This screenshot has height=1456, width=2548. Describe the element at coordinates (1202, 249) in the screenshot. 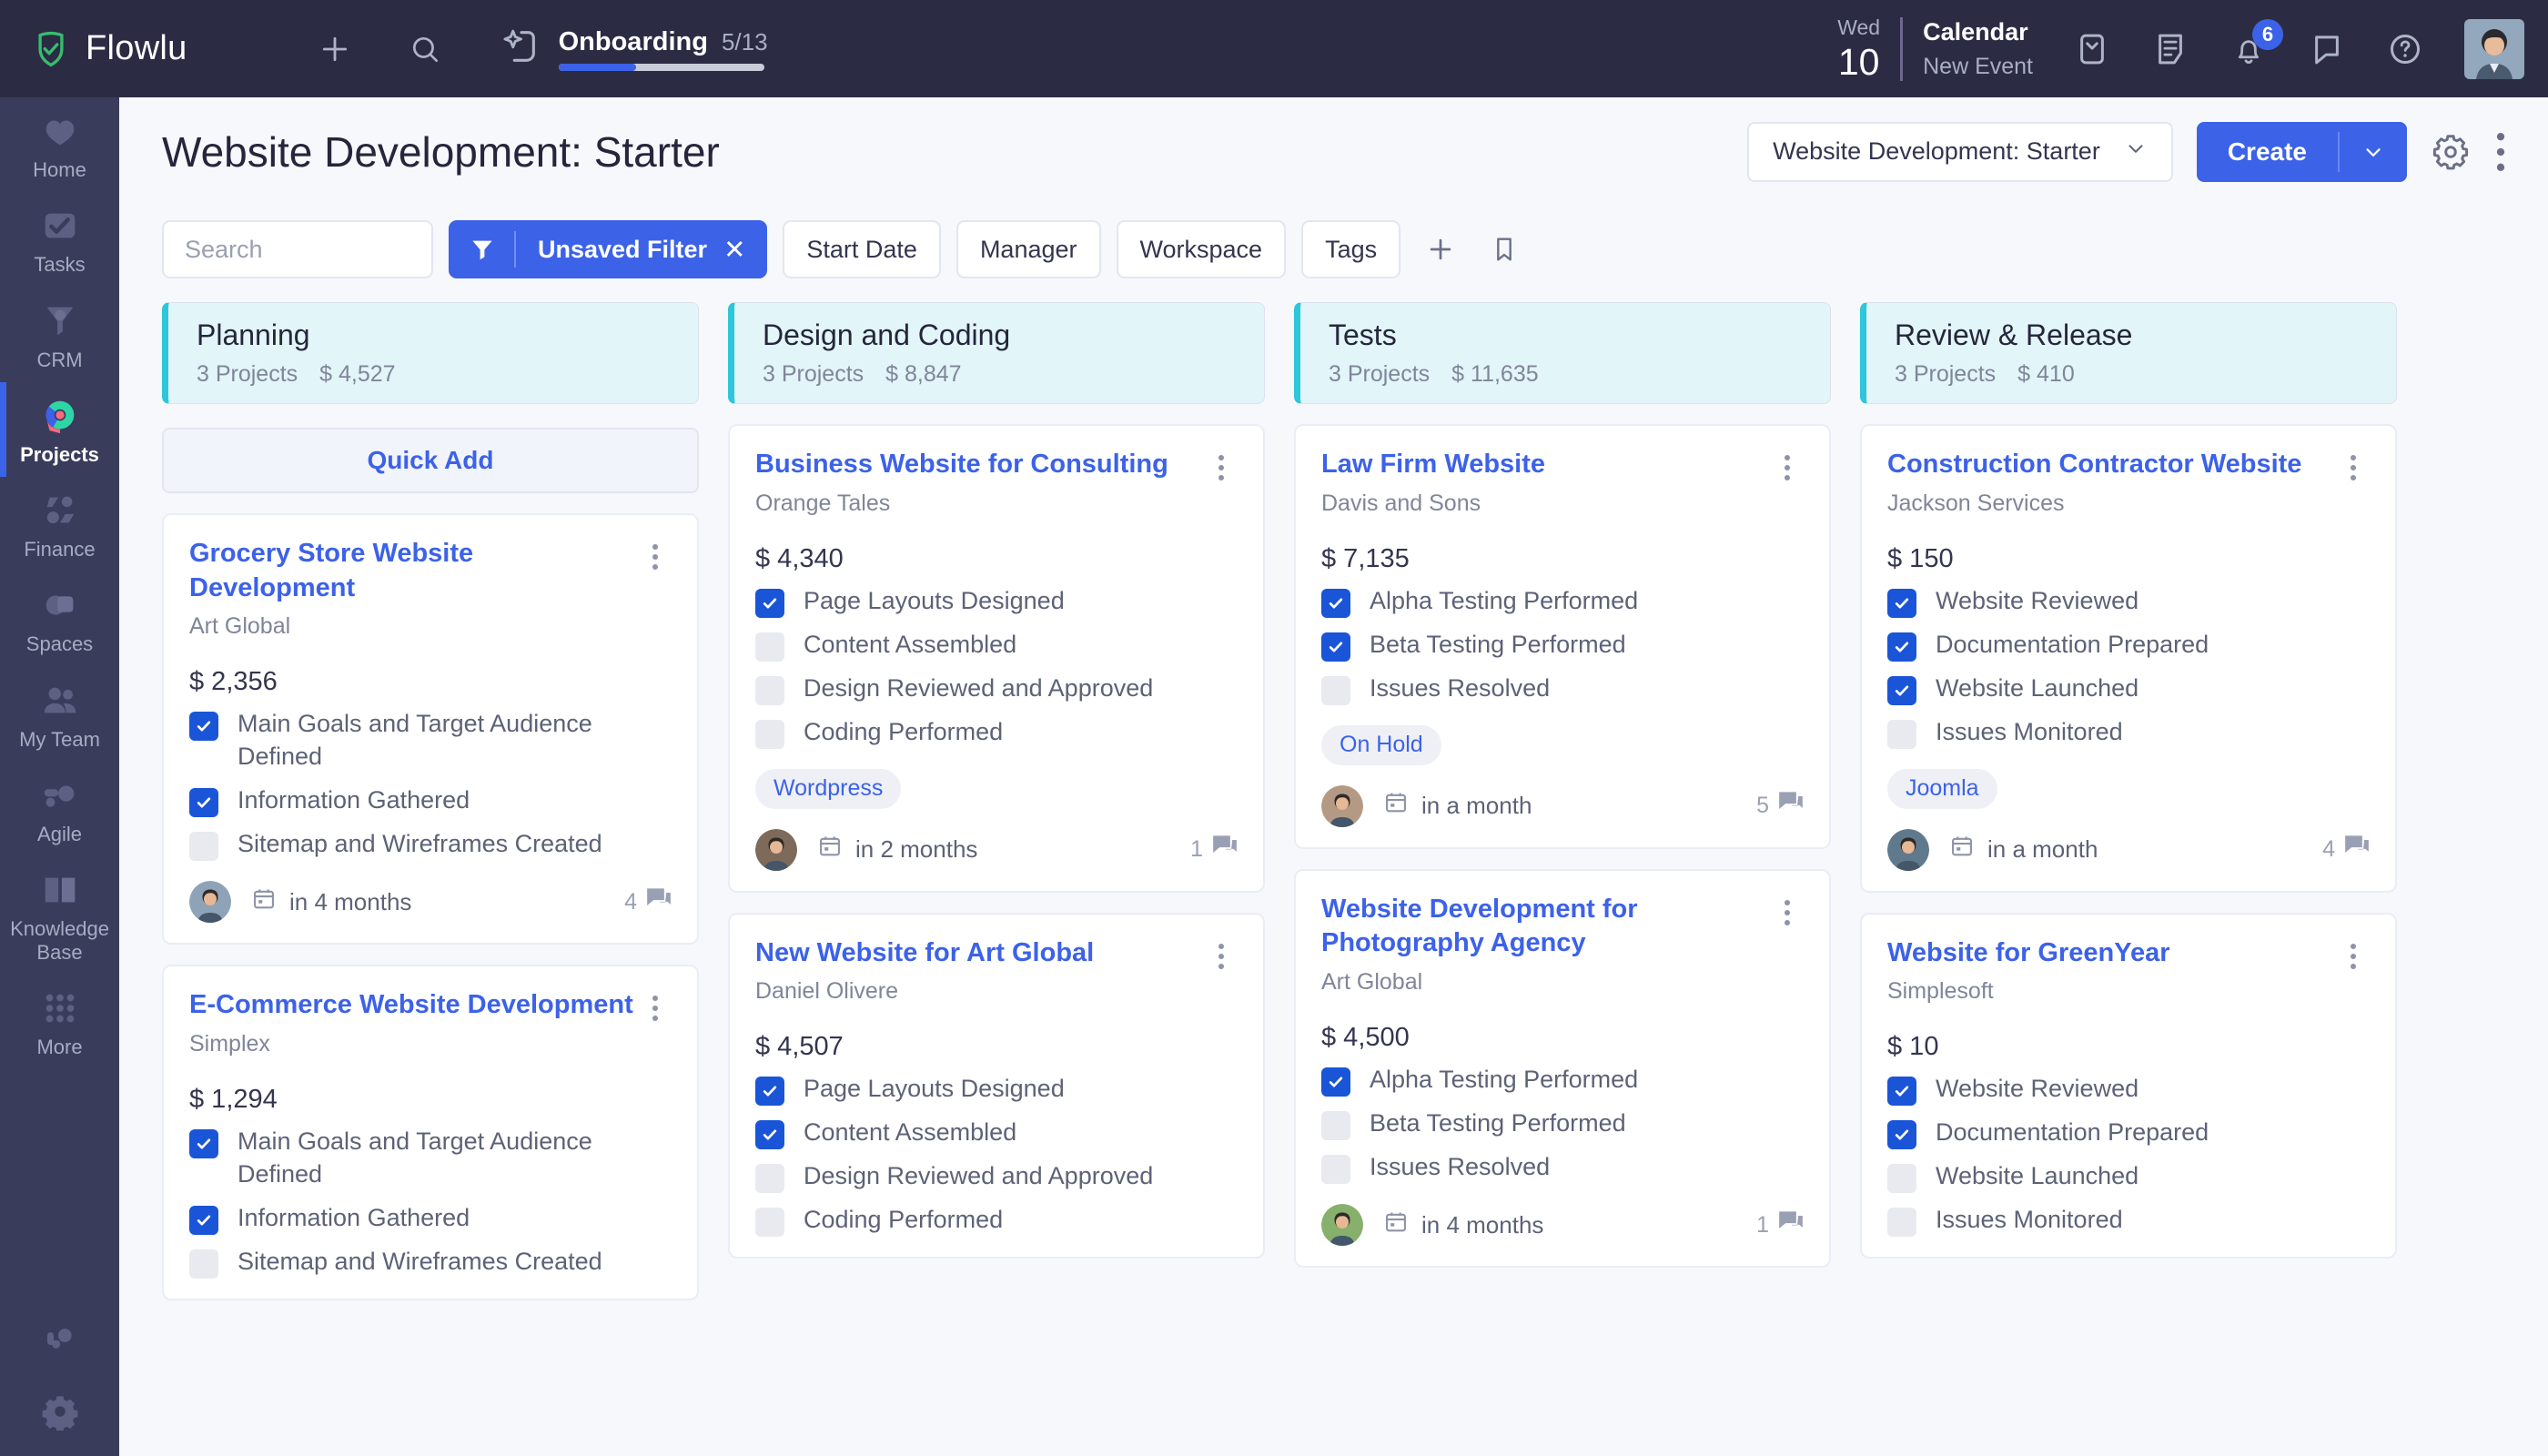

I see `filter-button-workspace: Workspace` at that location.